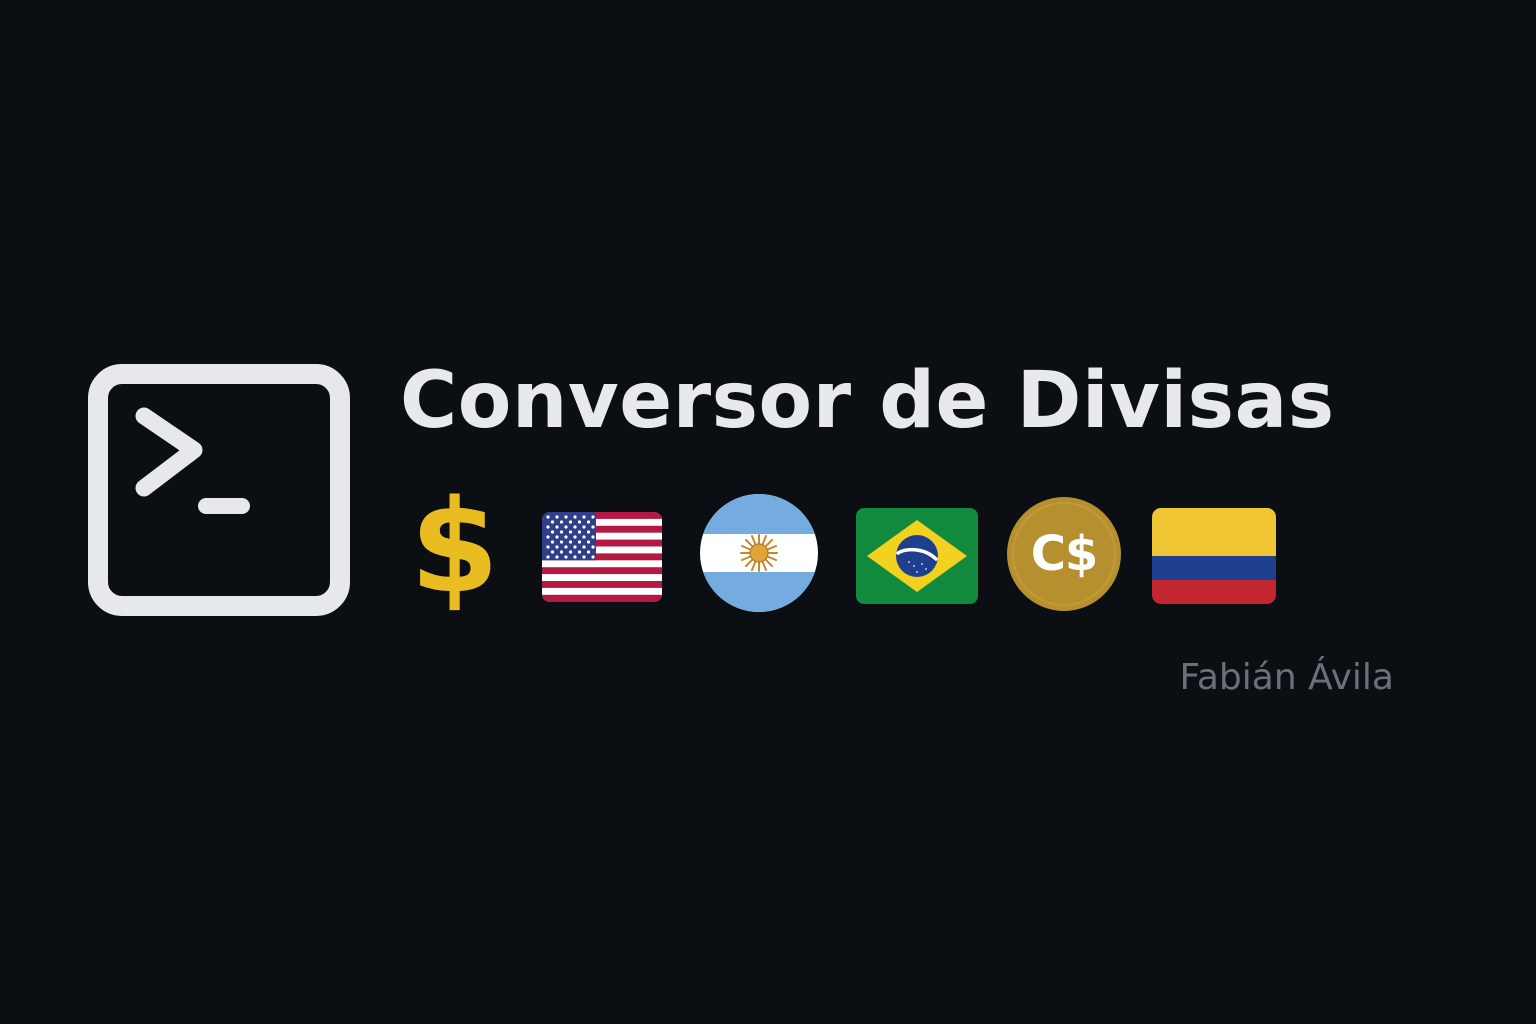 The image size is (1536, 1024). I want to click on brazil-flag-icon, so click(917, 556).